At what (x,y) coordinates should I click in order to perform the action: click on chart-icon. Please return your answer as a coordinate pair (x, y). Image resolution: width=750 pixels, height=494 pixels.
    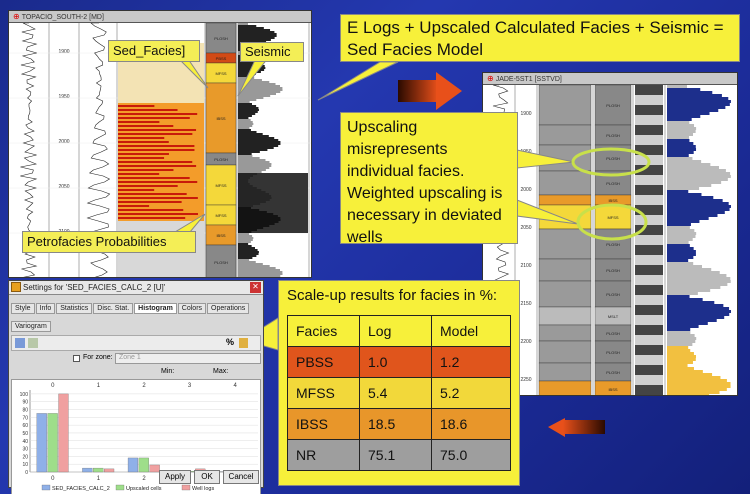
    Looking at the image, I should click on (243, 343).